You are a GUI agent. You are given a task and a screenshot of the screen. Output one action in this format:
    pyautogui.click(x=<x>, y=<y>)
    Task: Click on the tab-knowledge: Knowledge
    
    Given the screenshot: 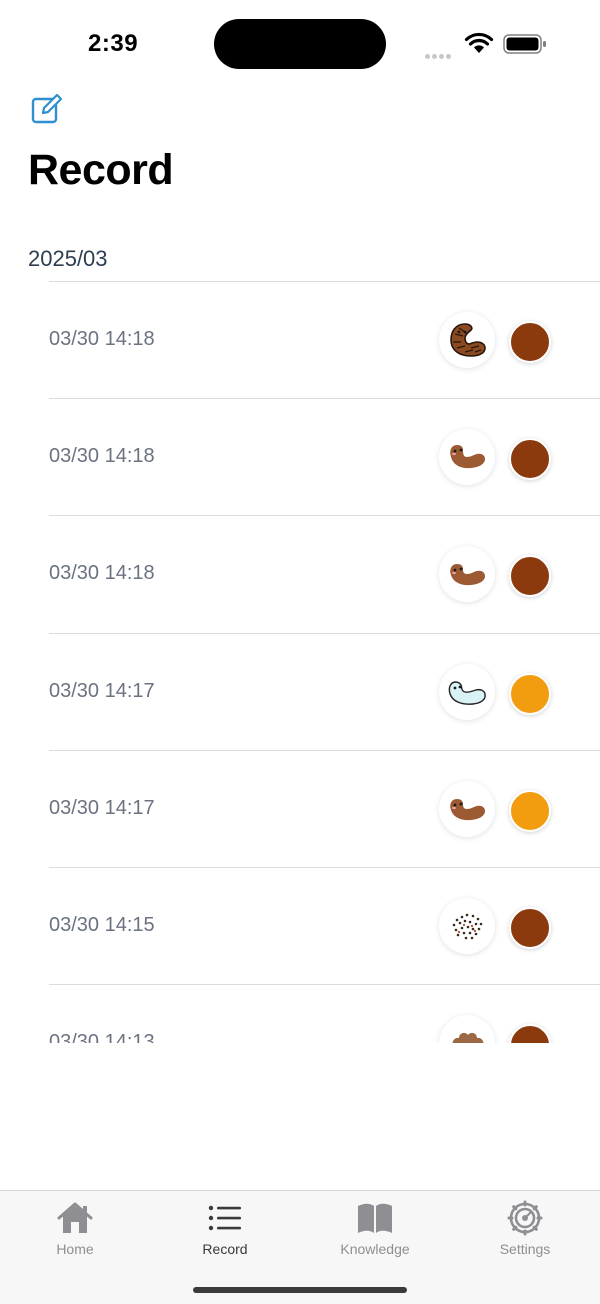 What is the action you would take?
    pyautogui.click(x=375, y=1226)
    